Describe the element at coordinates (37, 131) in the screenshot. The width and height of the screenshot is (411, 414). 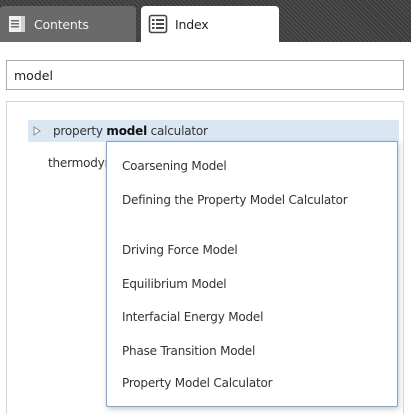
I see `expand-triangle-icon` at that location.